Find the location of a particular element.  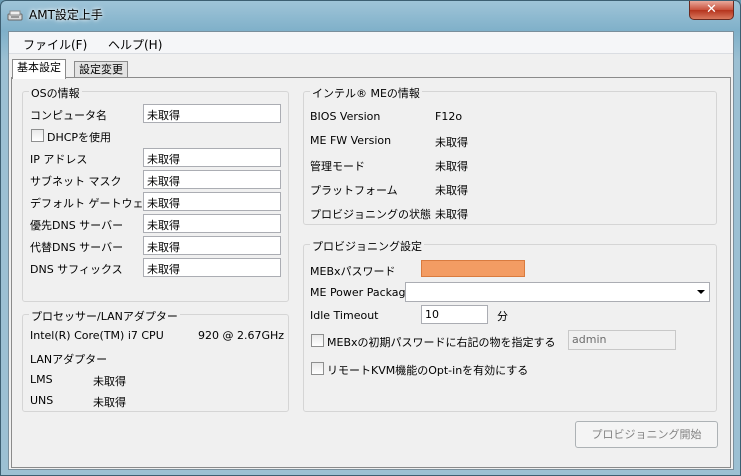

menu-help: ヘルプ(H) is located at coordinates (135, 44).